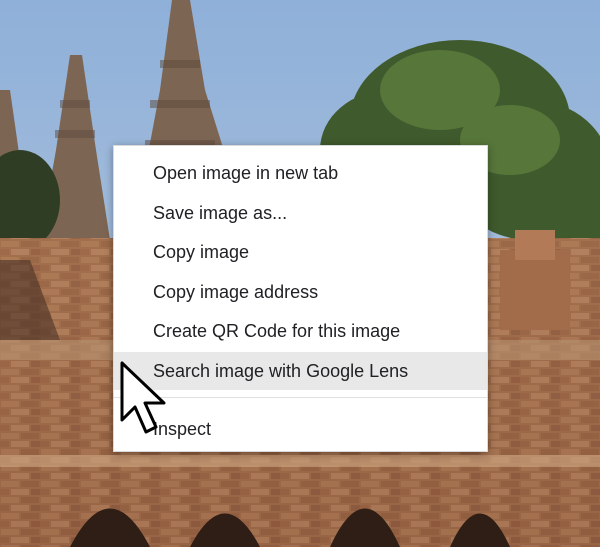 The height and width of the screenshot is (547, 600). I want to click on menu-item-copy-image-address: Copy image address, so click(300, 292).